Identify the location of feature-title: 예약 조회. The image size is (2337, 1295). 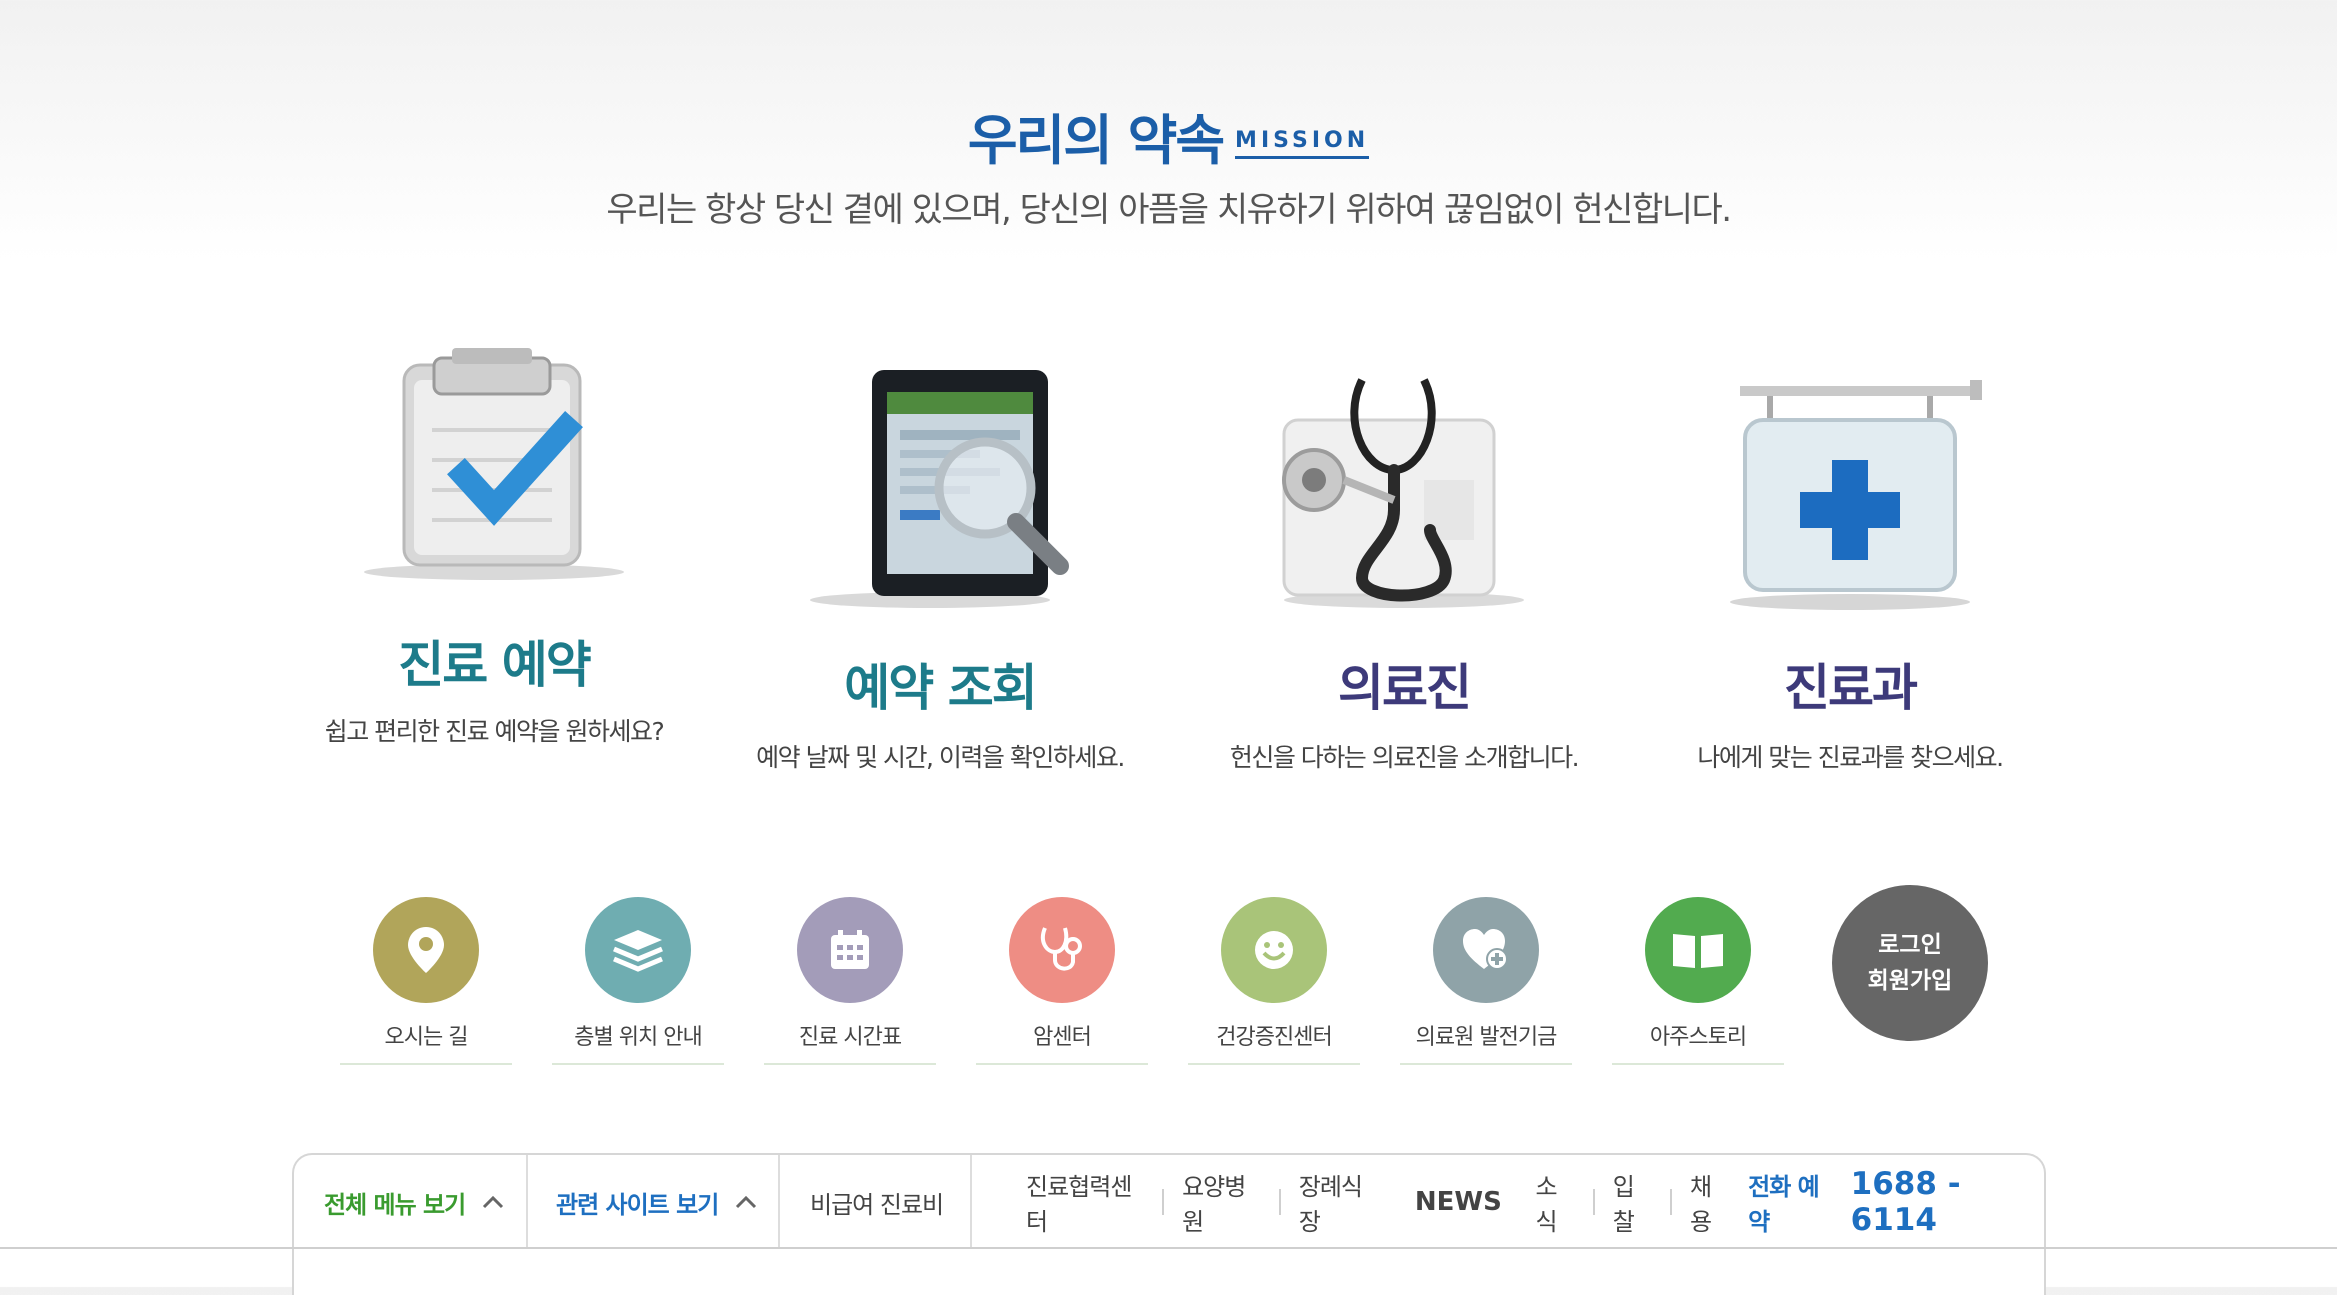
(940, 688).